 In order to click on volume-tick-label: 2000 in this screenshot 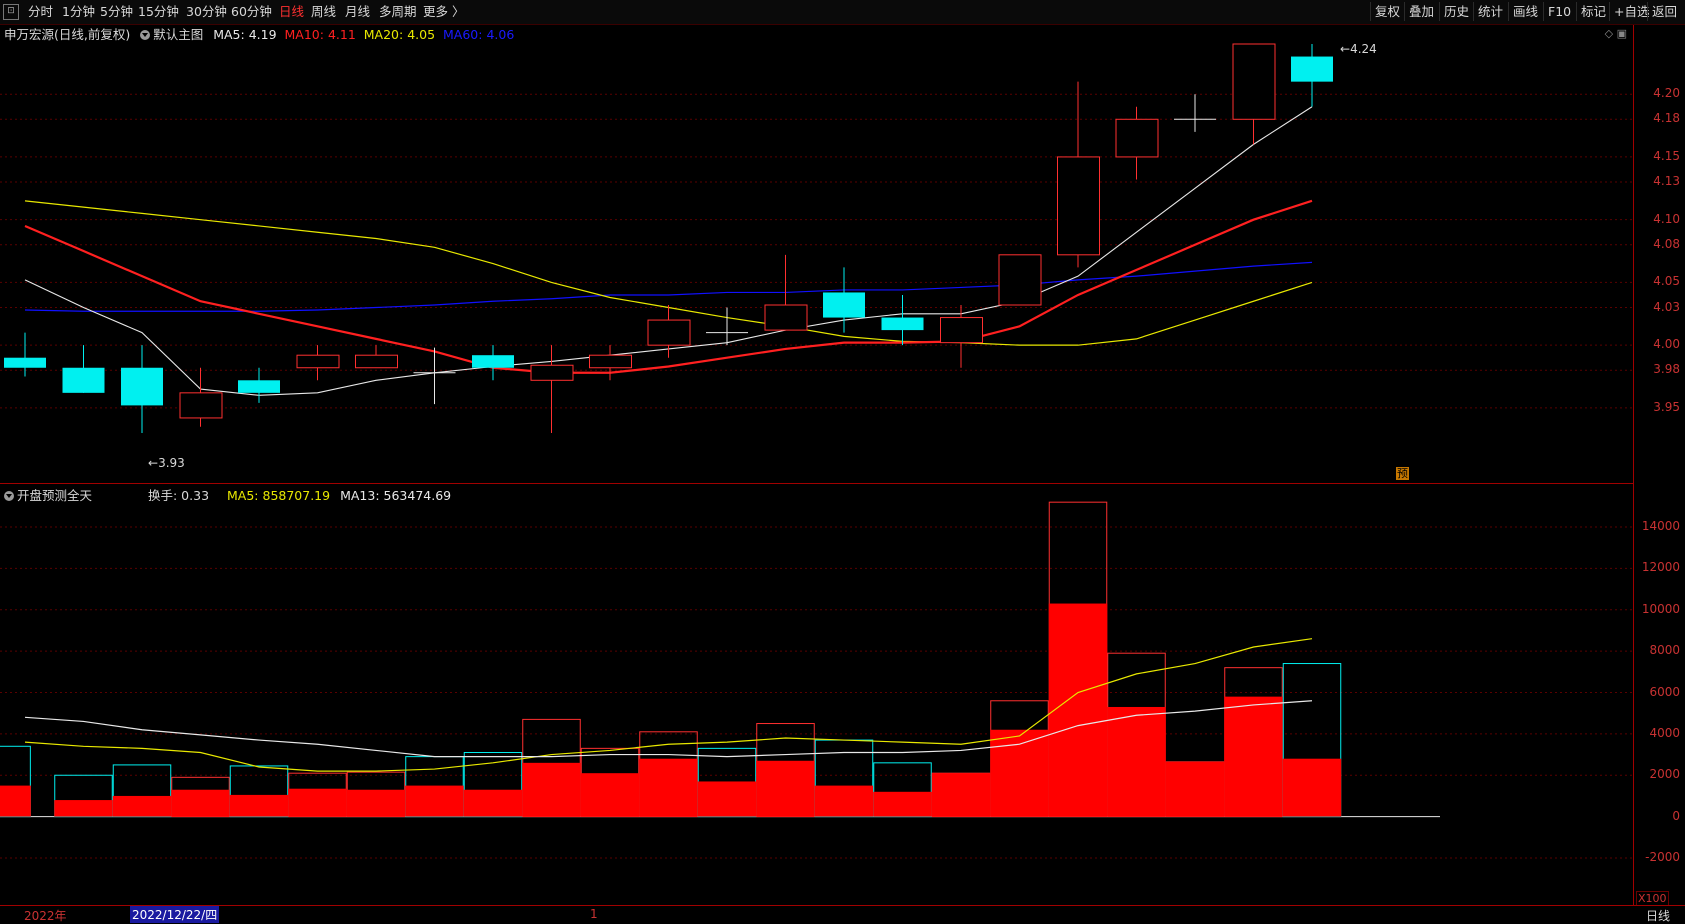, I will do `click(1664, 774)`.